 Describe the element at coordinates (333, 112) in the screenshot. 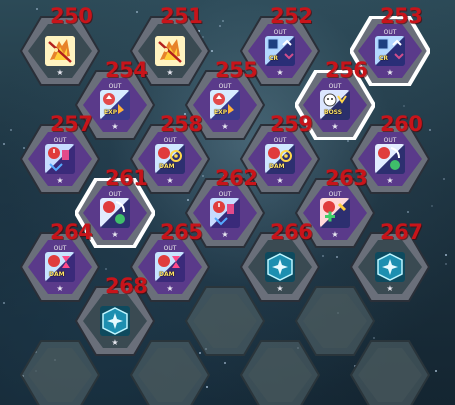

I see `slot-stat-label: BOSS` at that location.